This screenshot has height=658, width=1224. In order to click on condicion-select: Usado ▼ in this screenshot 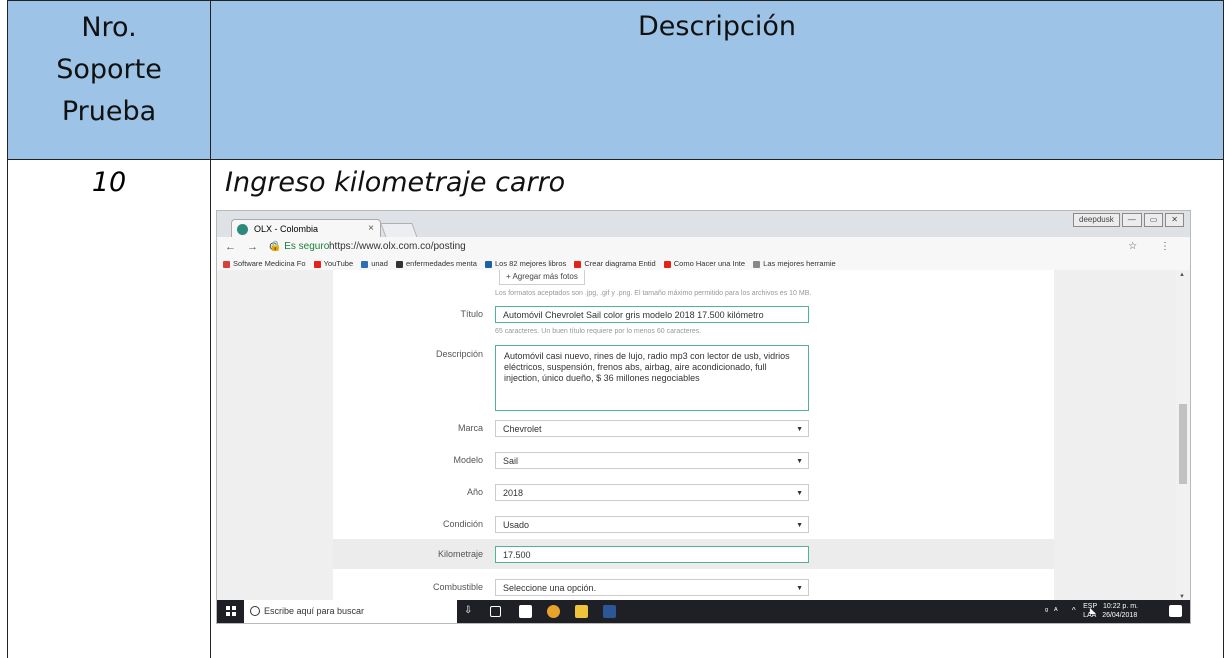, I will do `click(652, 524)`.